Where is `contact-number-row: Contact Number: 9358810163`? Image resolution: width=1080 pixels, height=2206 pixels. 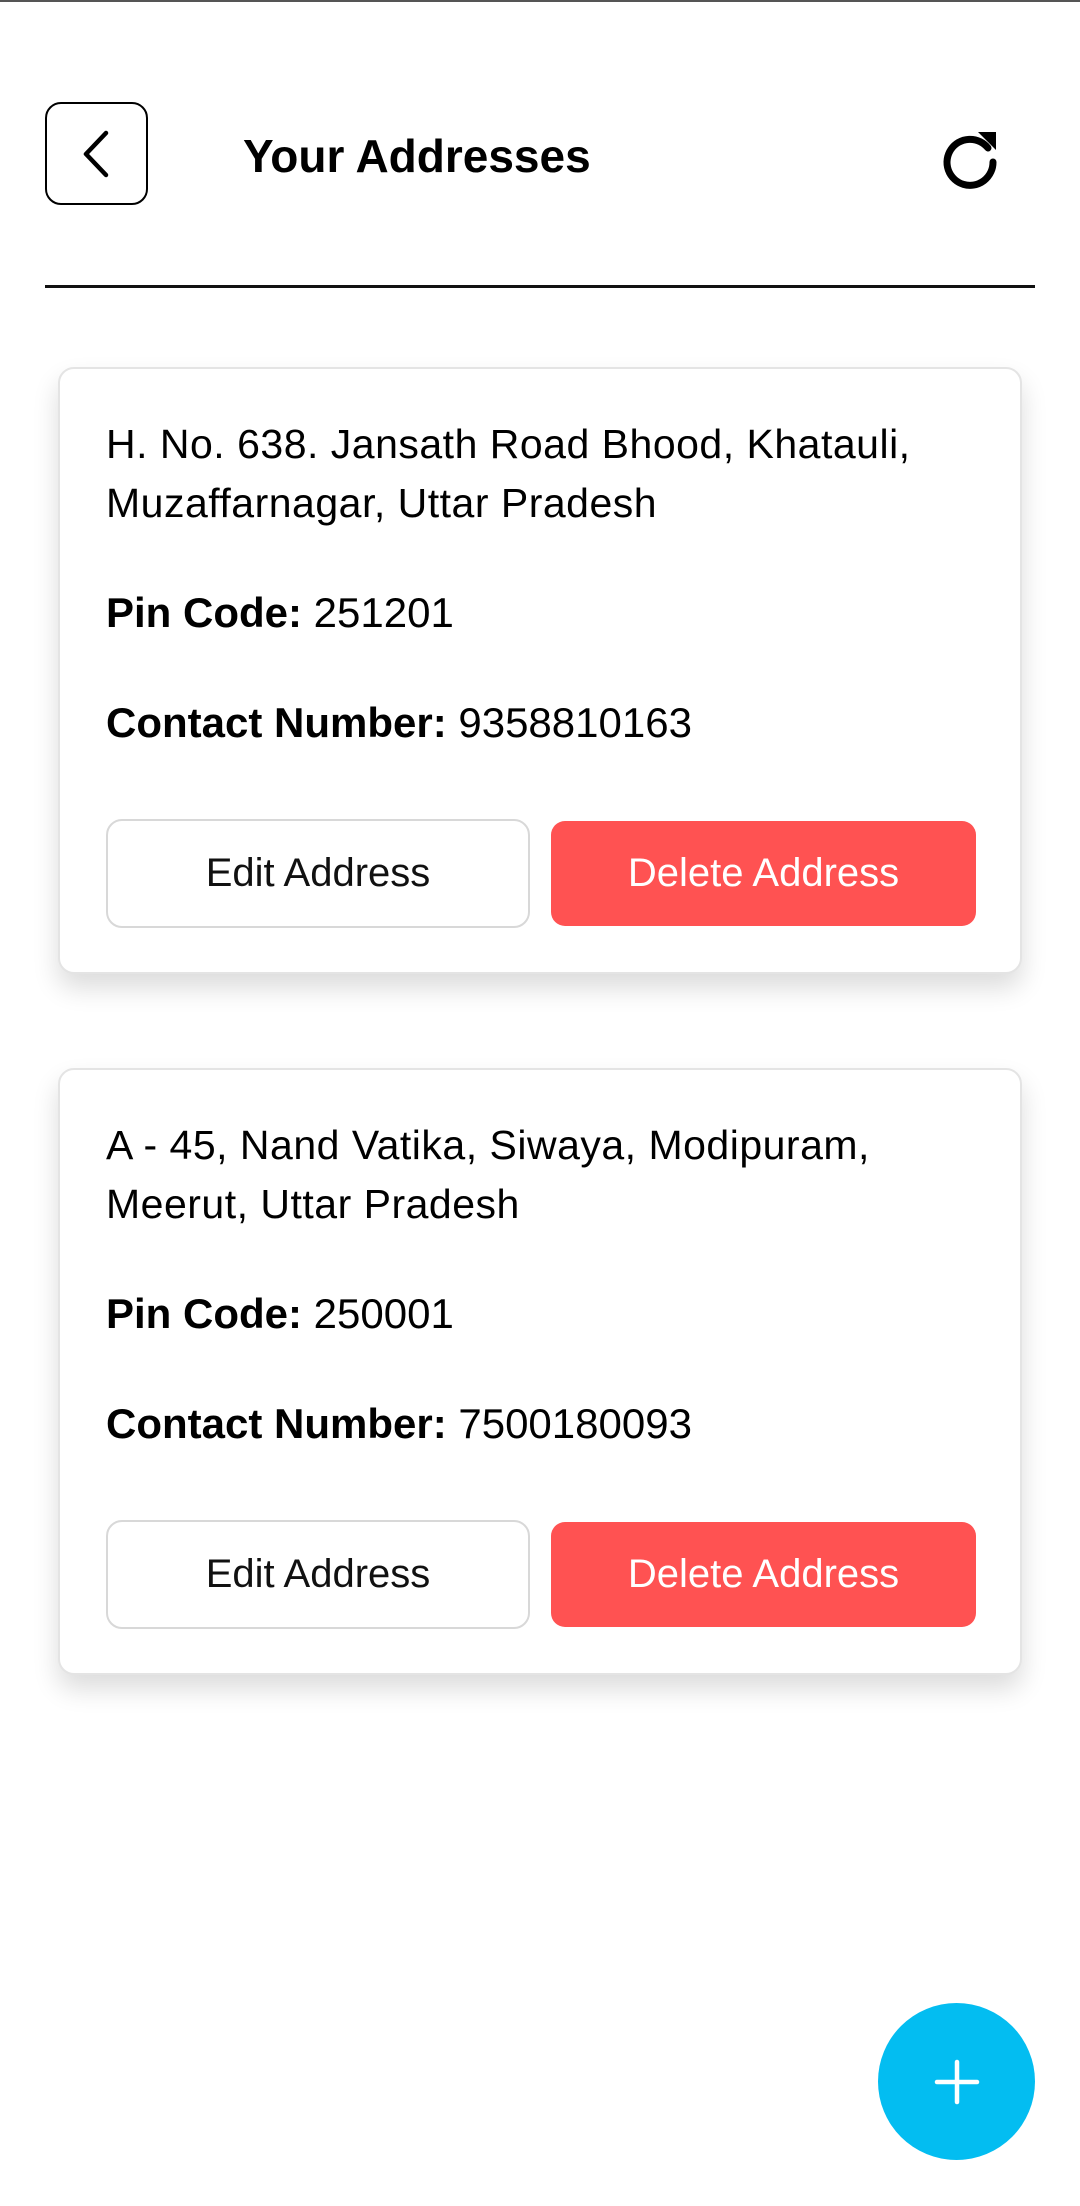 contact-number-row: Contact Number: 9358810163 is located at coordinates (399, 723).